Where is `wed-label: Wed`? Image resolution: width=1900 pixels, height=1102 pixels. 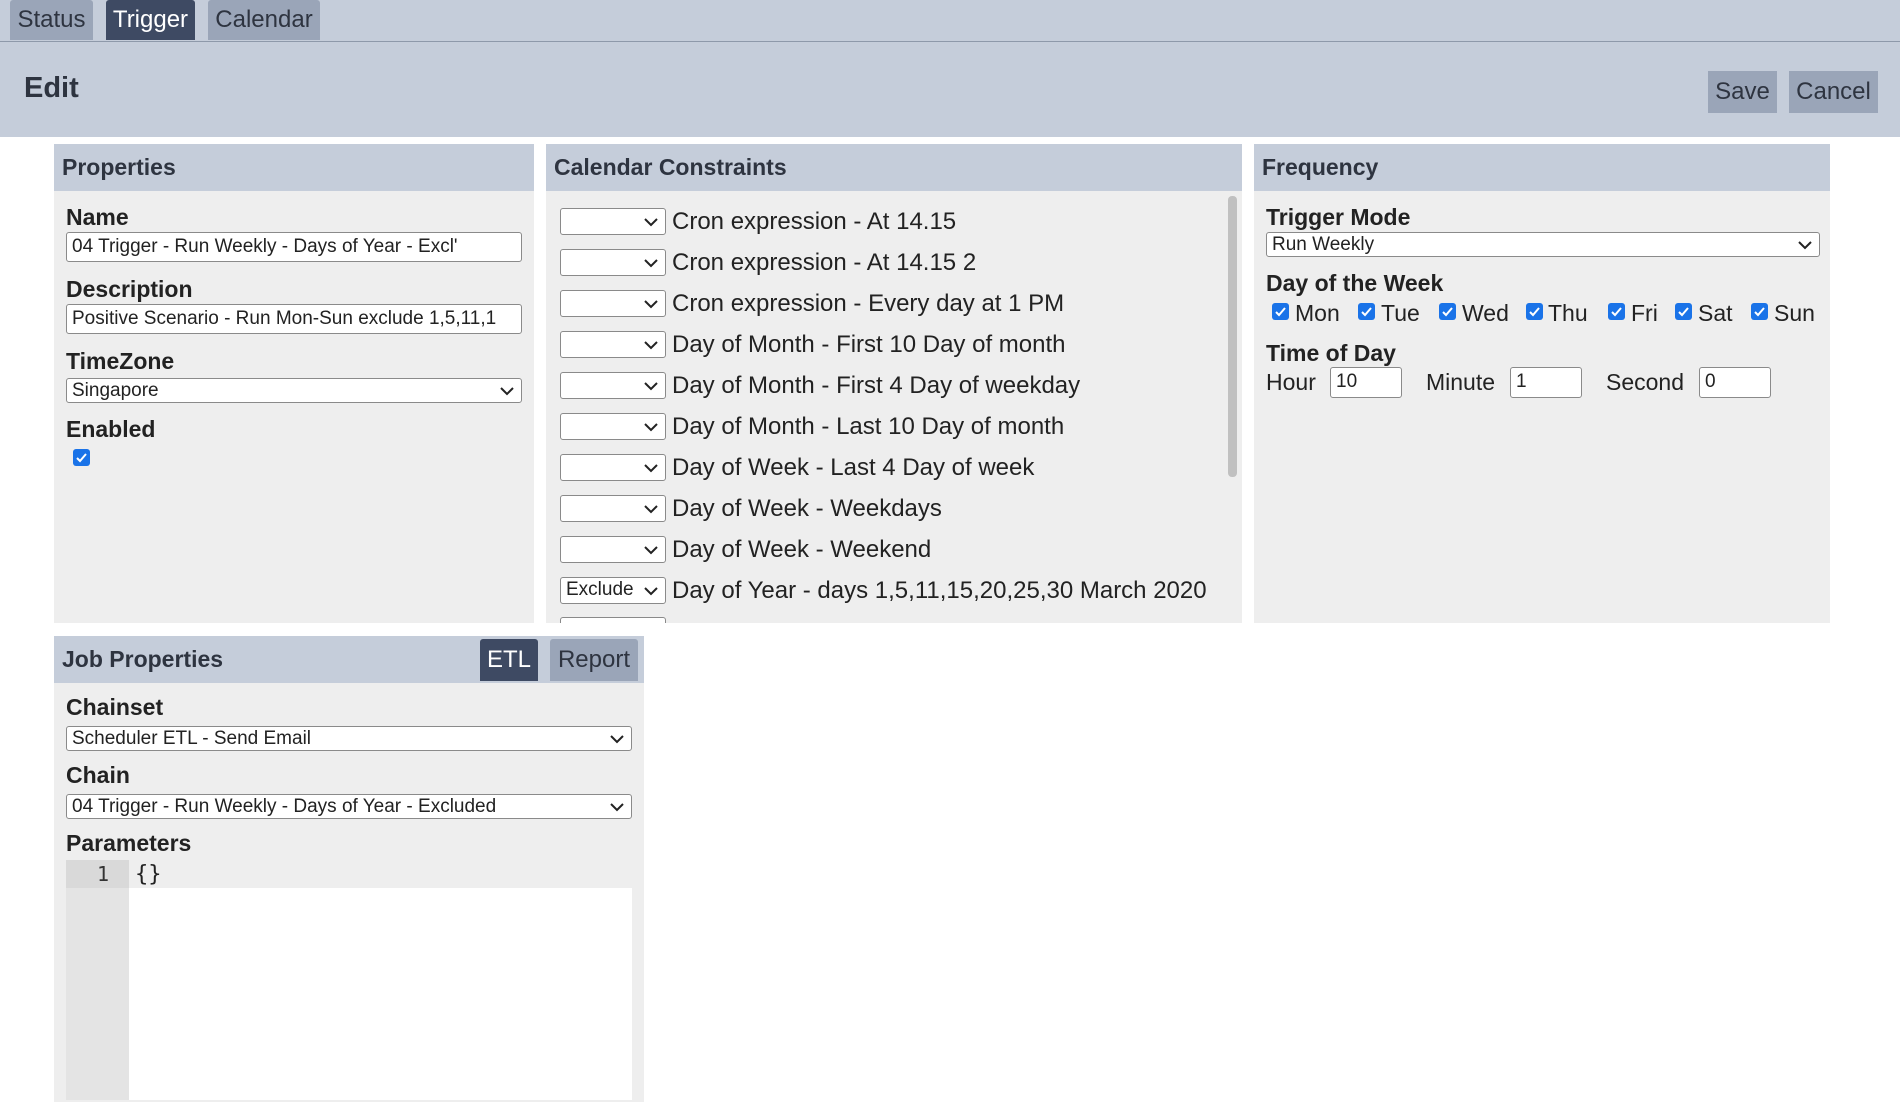
wed-label: Wed is located at coordinates (1485, 313).